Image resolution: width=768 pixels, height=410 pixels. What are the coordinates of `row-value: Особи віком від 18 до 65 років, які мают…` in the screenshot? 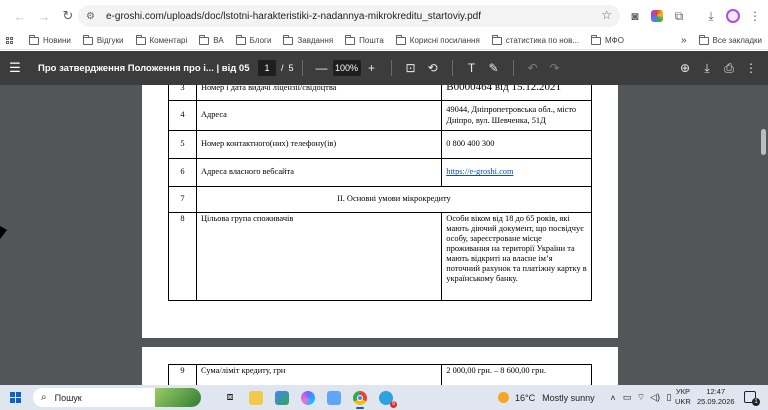 It's located at (516, 256).